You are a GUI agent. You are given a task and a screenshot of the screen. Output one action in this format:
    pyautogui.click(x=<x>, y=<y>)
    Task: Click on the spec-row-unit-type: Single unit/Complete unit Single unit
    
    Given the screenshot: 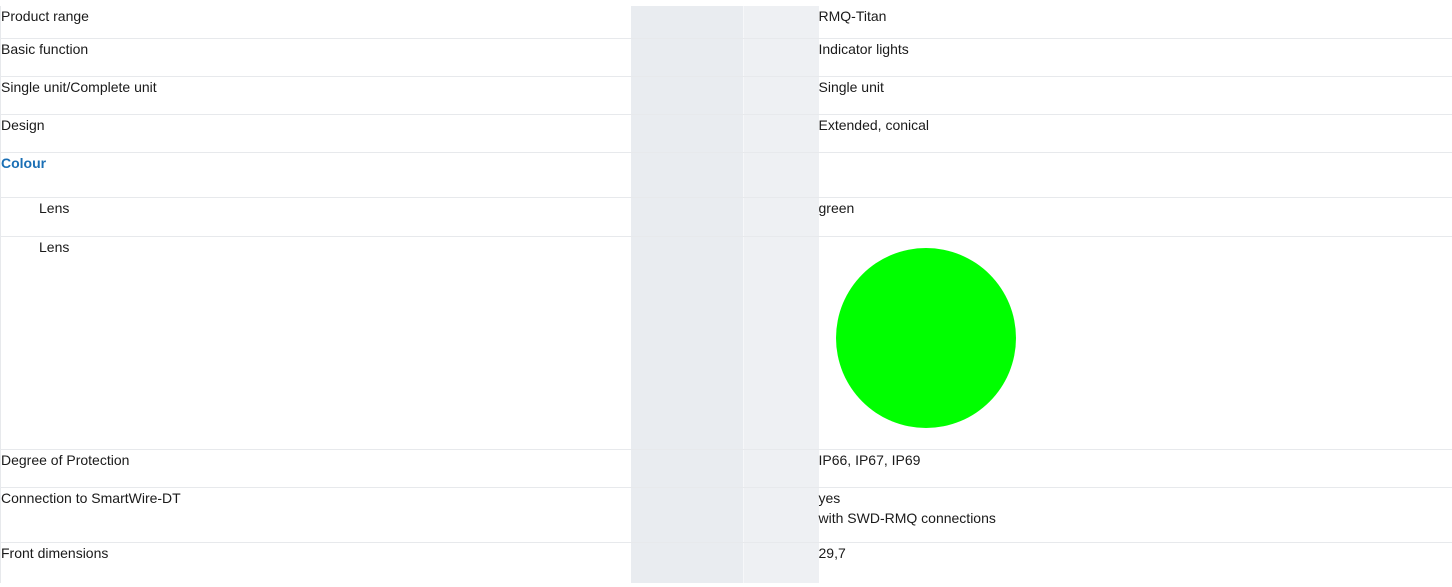 What is the action you would take?
    pyautogui.click(x=726, y=95)
    